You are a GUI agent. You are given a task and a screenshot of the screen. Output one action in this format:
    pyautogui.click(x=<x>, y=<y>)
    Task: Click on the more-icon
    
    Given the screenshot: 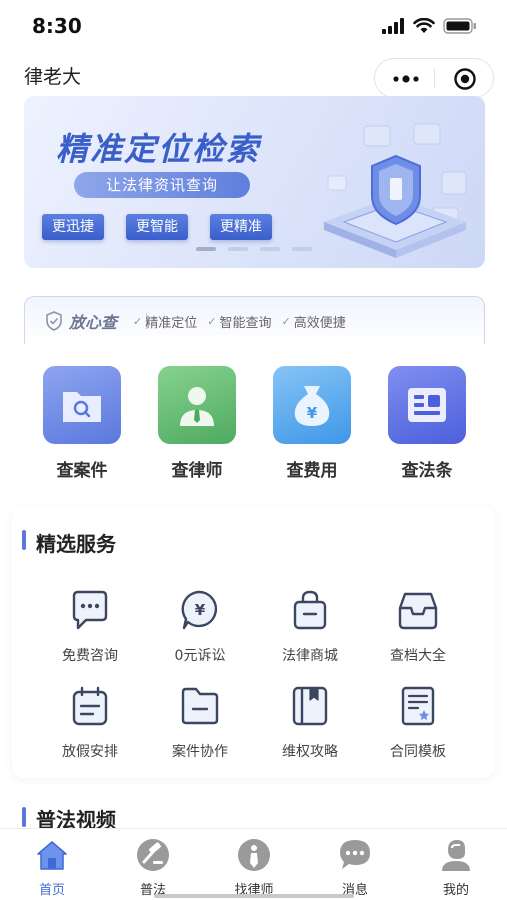 What is the action you would take?
    pyautogui.click(x=406, y=79)
    